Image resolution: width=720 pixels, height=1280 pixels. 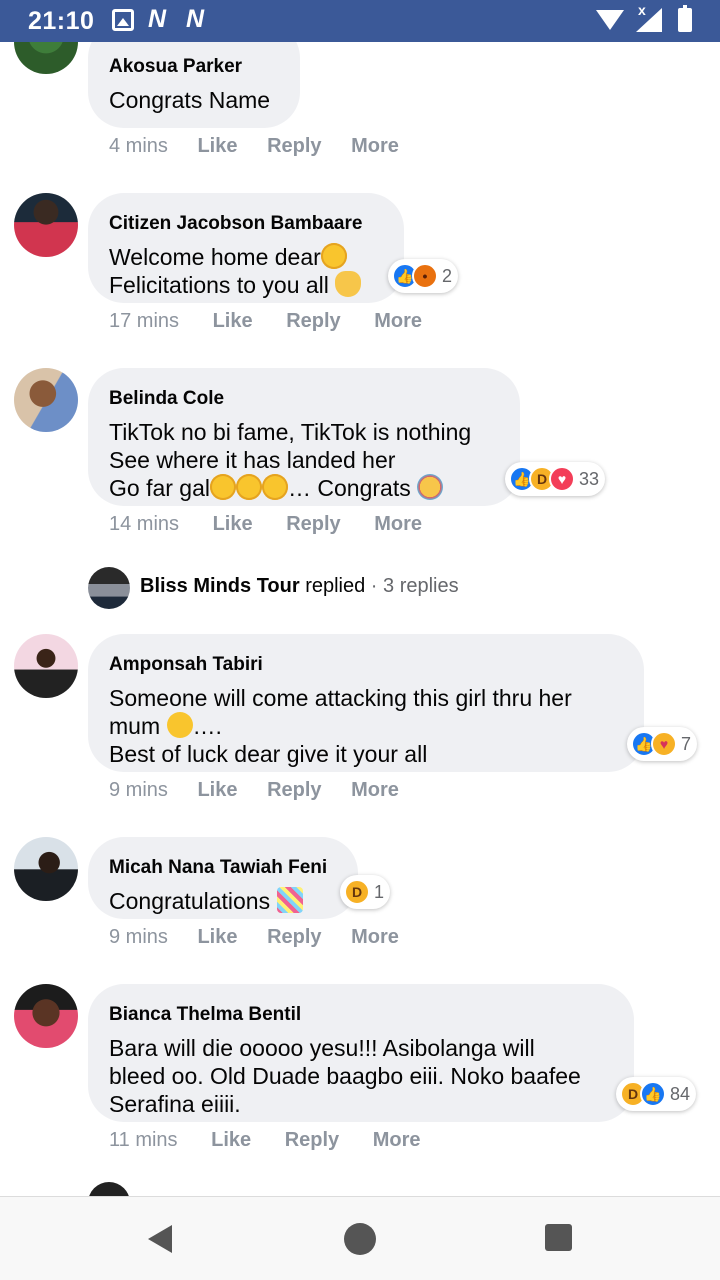 I want to click on comment-line: Go far gal, so click(x=159, y=488).